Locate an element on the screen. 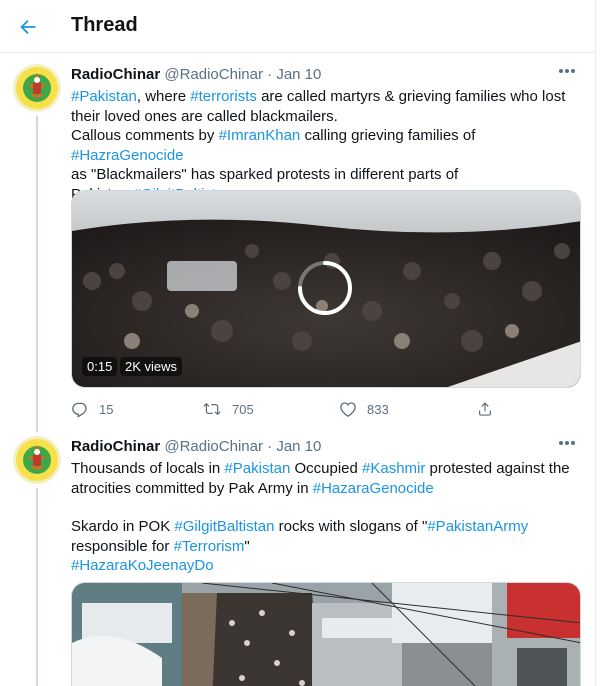  tweet-text-line: responsible for #Terrorism" is located at coordinates (328, 547).